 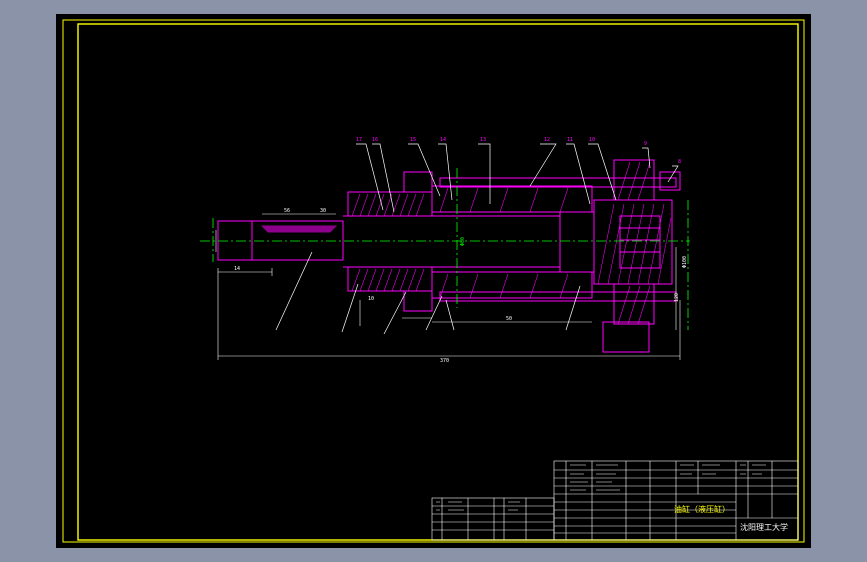 What do you see at coordinates (413, 140) in the screenshot?
I see `balloon-15: 15` at bounding box center [413, 140].